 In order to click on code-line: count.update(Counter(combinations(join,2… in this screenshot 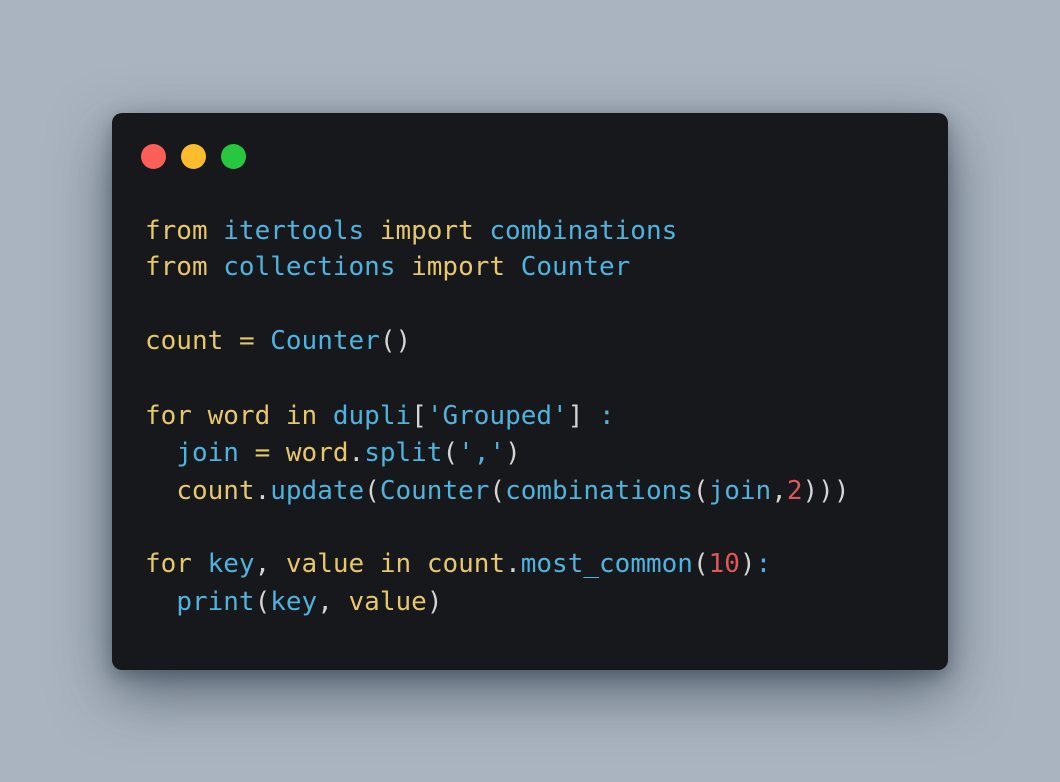, I will do `click(513, 491)`.